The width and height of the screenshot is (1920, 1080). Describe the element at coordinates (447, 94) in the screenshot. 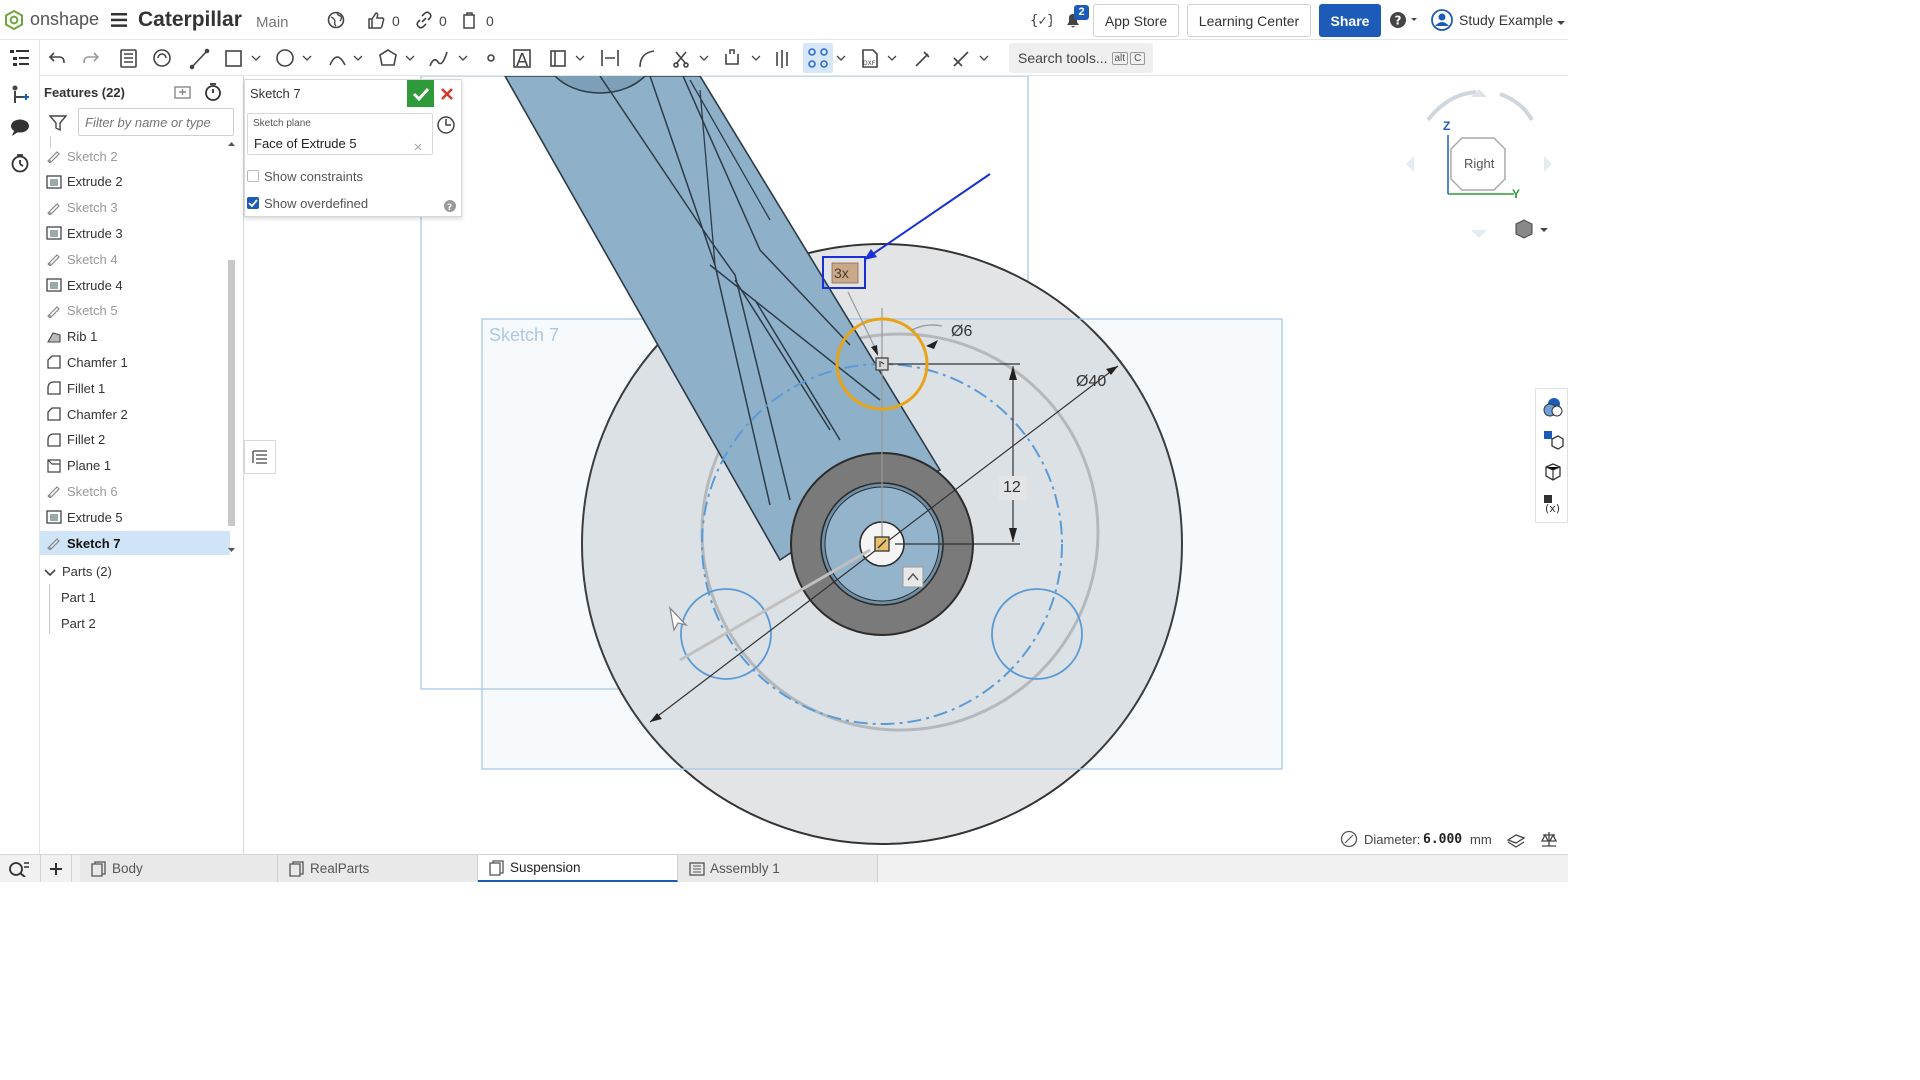

I see `cancel-close-button` at that location.